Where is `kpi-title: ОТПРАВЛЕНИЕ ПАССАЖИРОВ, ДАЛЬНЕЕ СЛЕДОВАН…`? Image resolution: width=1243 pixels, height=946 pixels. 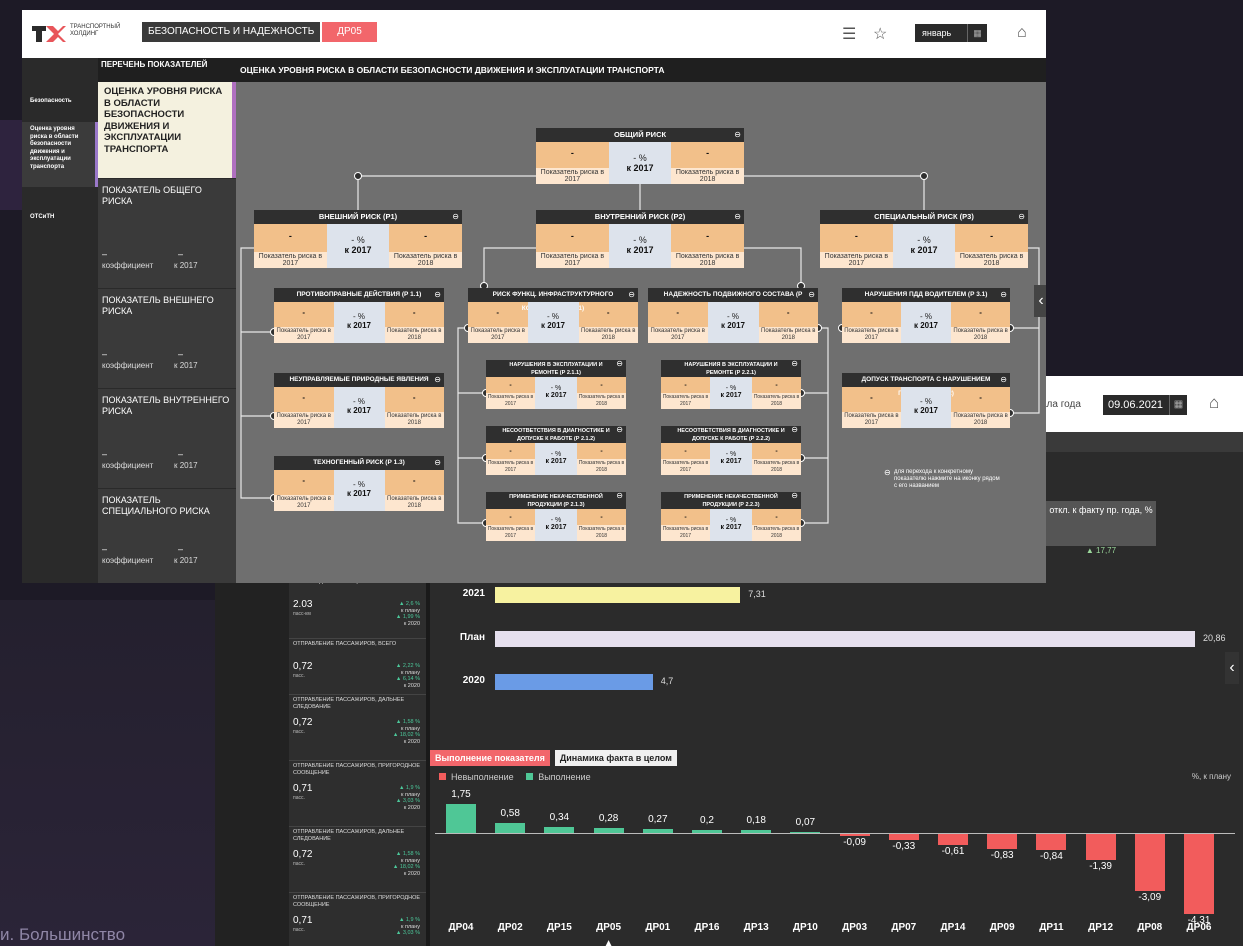 kpi-title: ОТПРАВЛЕНИЕ ПАССАЖИРОВ, ДАЛЬНЕЕ СЛЕДОВАН… is located at coordinates (349, 835).